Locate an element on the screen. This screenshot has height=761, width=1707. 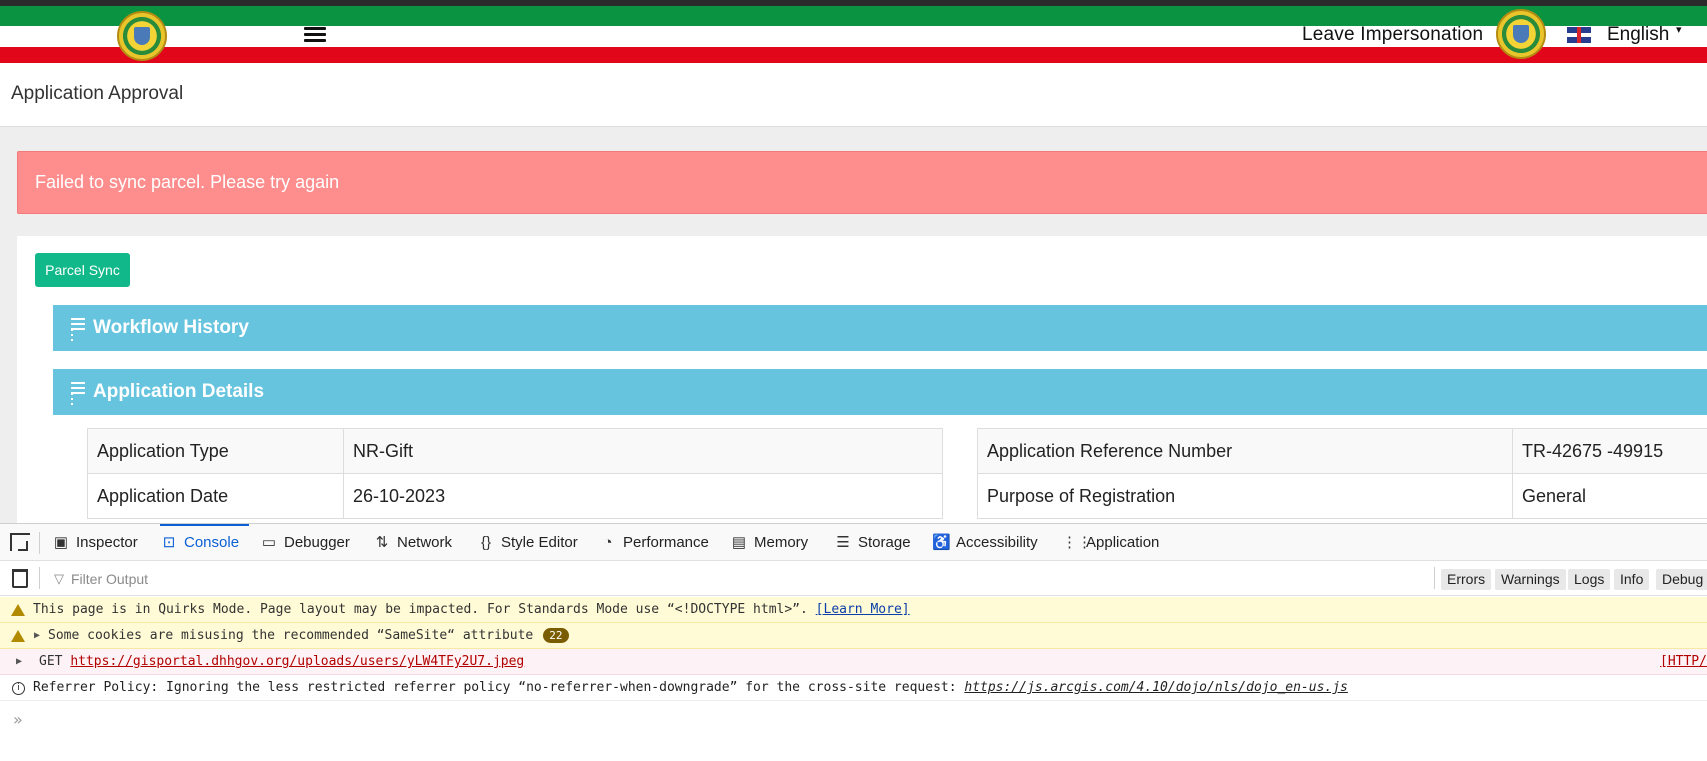
detail-value: TR-42675 -49915 is located at coordinates (1609, 451).